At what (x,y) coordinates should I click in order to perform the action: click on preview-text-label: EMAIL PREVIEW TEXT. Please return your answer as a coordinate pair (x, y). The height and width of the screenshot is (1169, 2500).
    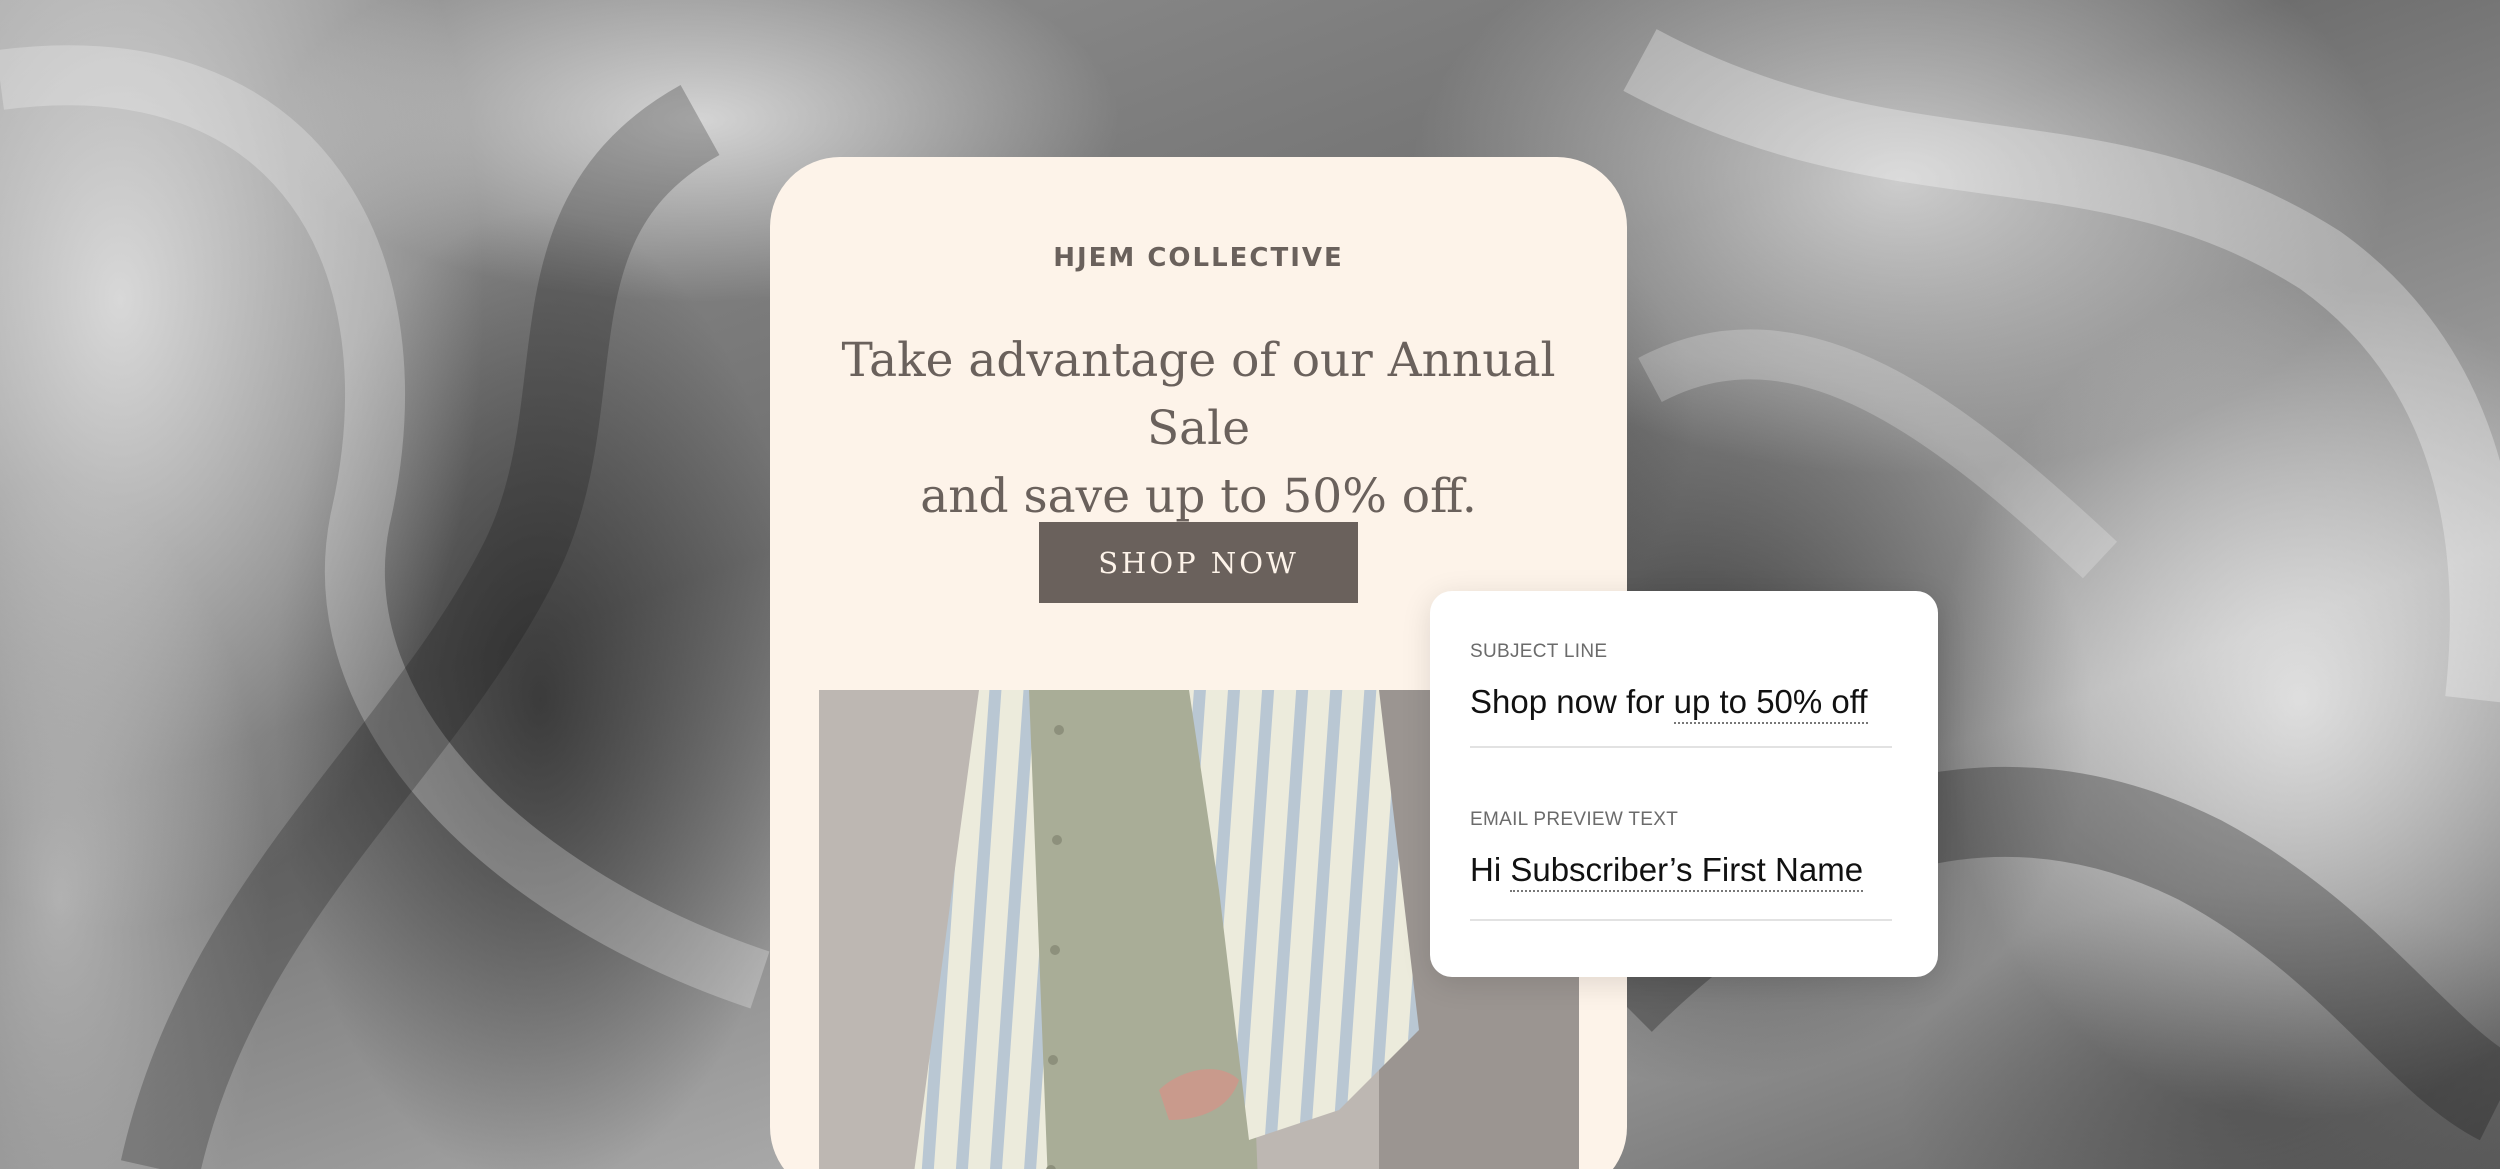
    Looking at the image, I should click on (1574, 819).